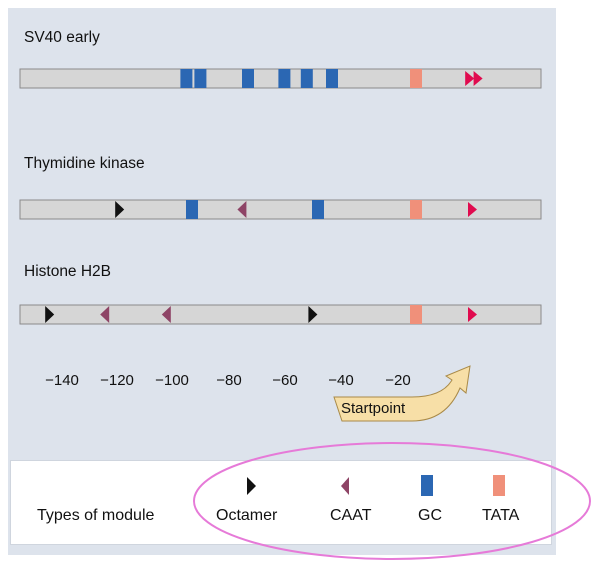  What do you see at coordinates (345, 486) in the screenshot?
I see `caat-triangle-icon` at bounding box center [345, 486].